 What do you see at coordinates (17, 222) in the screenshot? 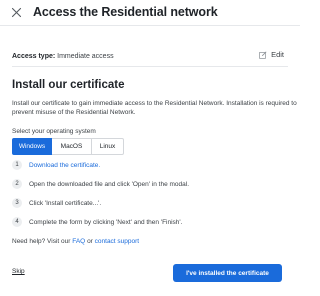
I see `step-number: 4` at bounding box center [17, 222].